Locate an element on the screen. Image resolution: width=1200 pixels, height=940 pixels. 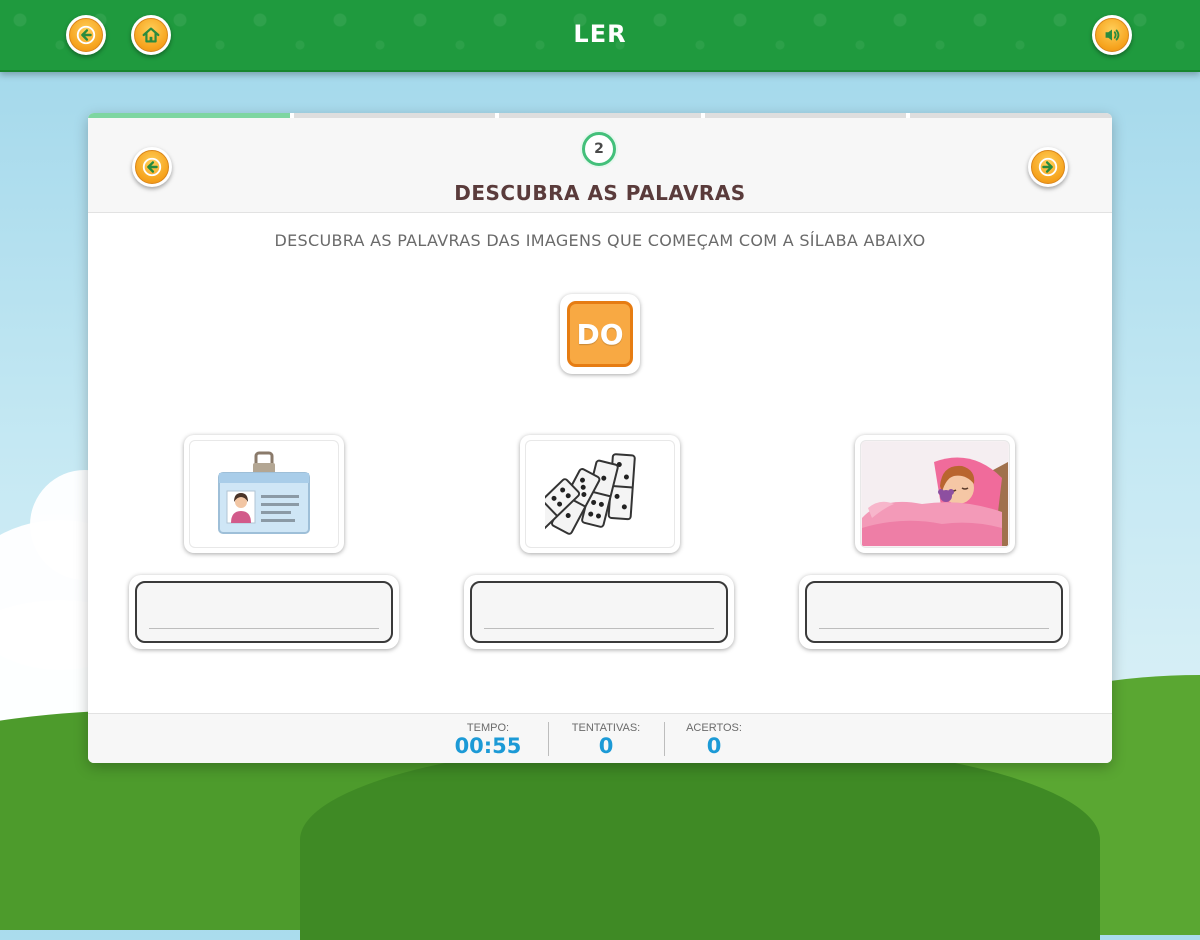
arrow-right-icon is located at coordinates (1048, 167).